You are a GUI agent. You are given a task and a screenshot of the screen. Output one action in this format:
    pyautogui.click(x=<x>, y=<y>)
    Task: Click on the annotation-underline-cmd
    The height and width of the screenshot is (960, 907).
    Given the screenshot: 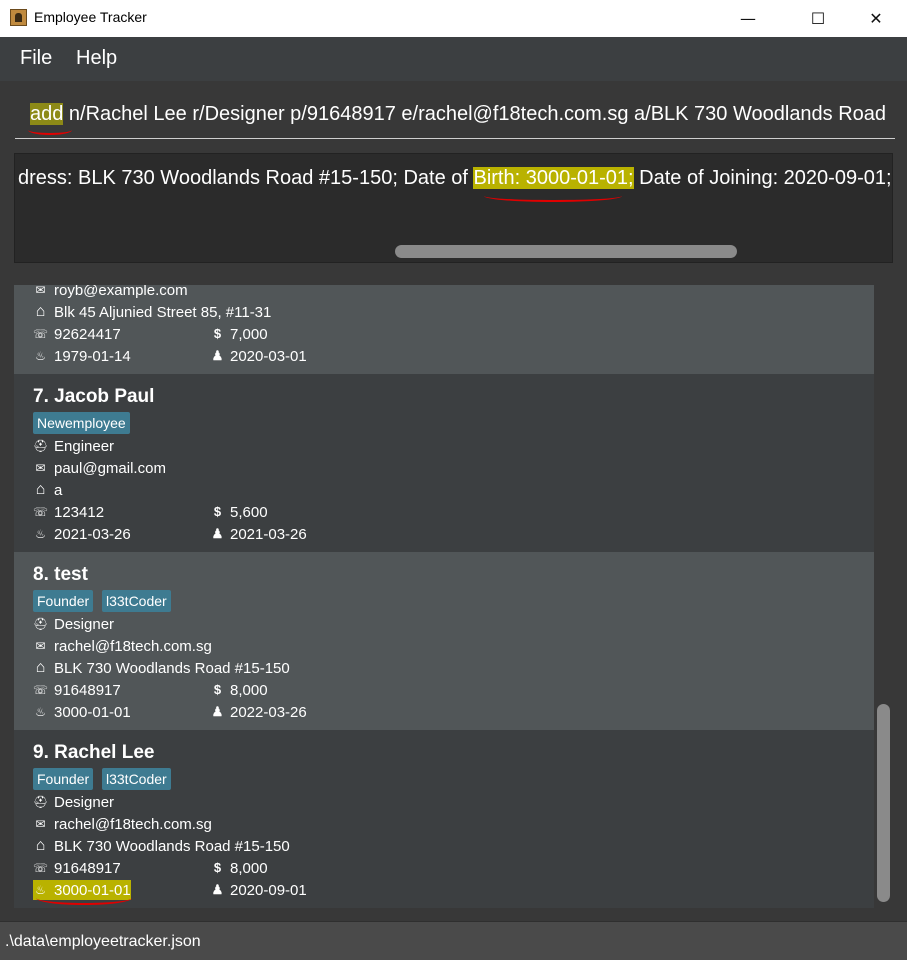 What is the action you would take?
    pyautogui.click(x=50, y=130)
    